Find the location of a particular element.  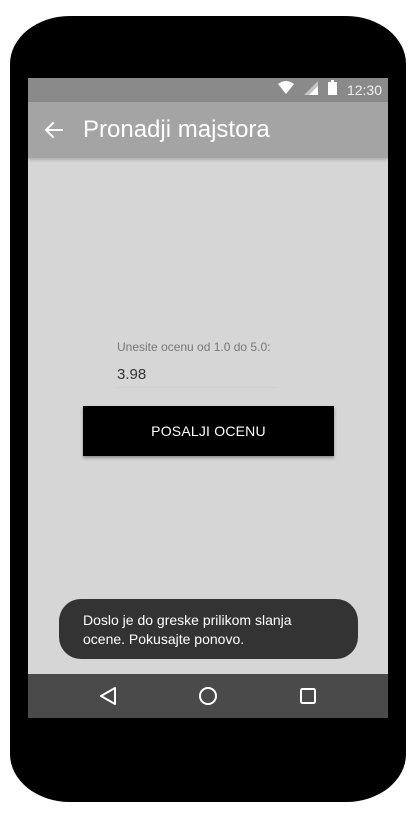

back-button is located at coordinates (54, 130).